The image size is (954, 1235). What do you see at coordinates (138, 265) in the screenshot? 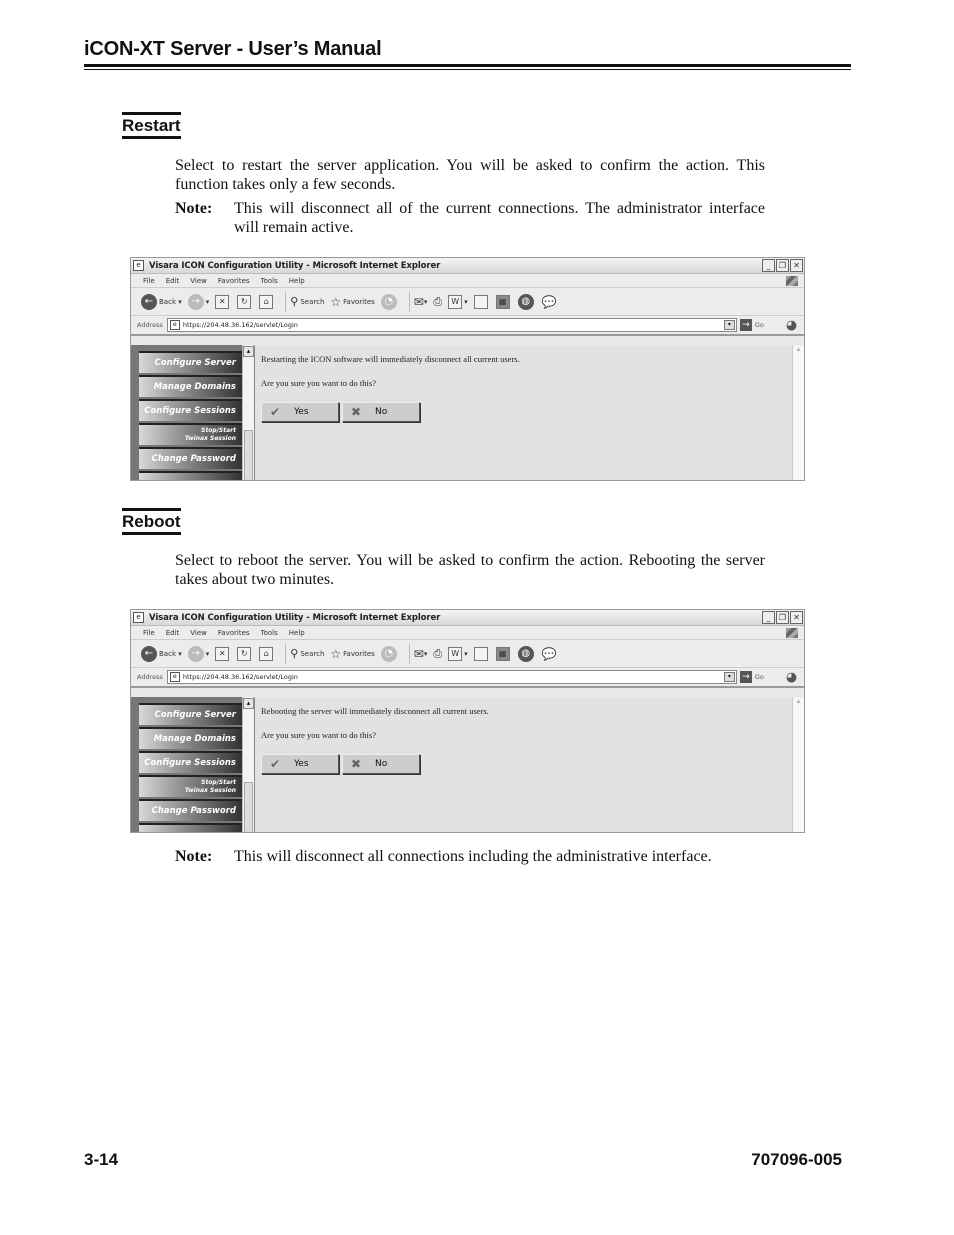
I see `ie-page-icon: e` at bounding box center [138, 265].